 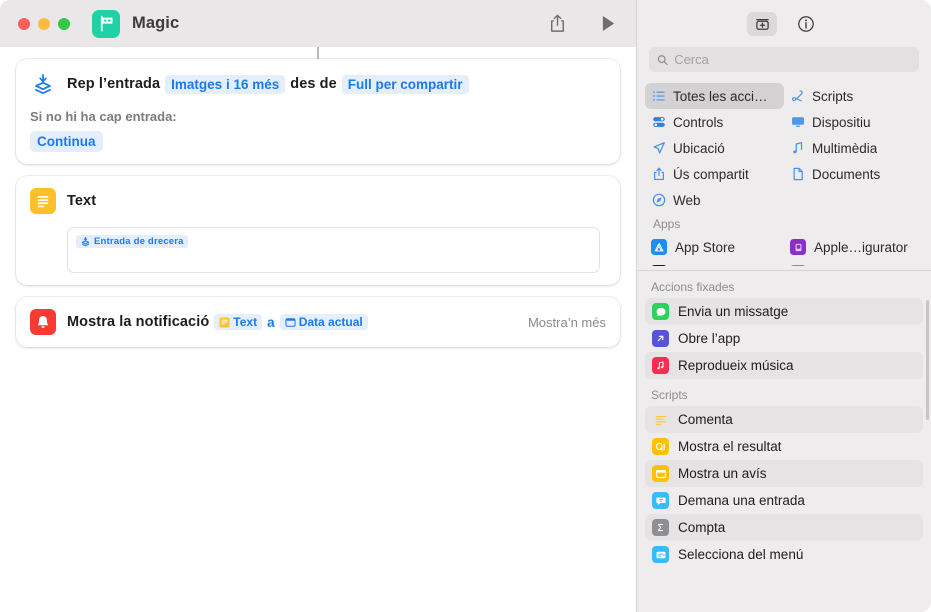 I want to click on search-wrapper, so click(x=784, y=59).